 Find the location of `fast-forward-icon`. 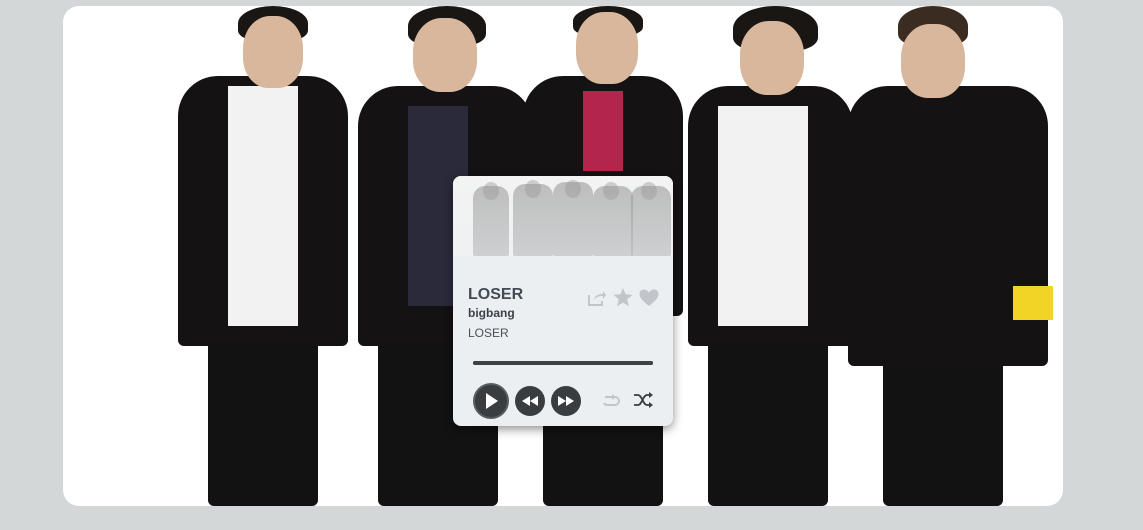

fast-forward-icon is located at coordinates (566, 401).